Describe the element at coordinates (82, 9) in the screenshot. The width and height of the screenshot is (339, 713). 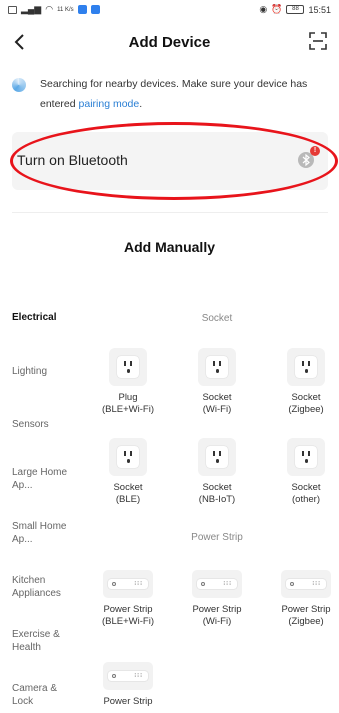
I see `app-notification-icon` at that location.